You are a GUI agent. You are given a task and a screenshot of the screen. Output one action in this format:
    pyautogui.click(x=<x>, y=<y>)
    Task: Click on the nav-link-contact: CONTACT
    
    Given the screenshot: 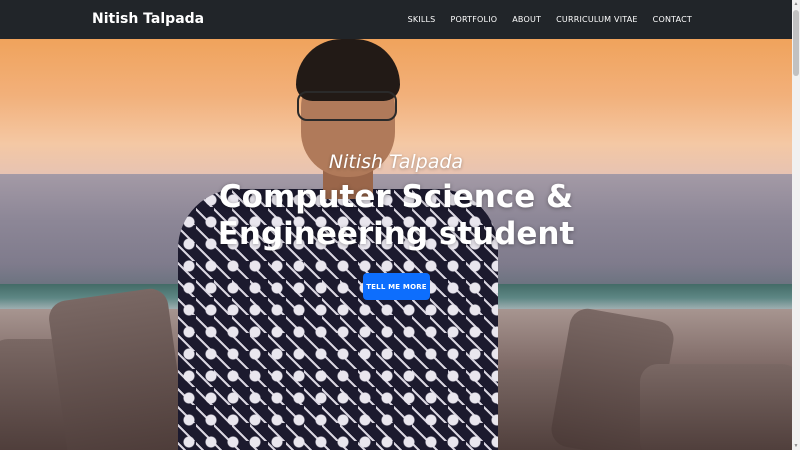 What is the action you would take?
    pyautogui.click(x=672, y=19)
    